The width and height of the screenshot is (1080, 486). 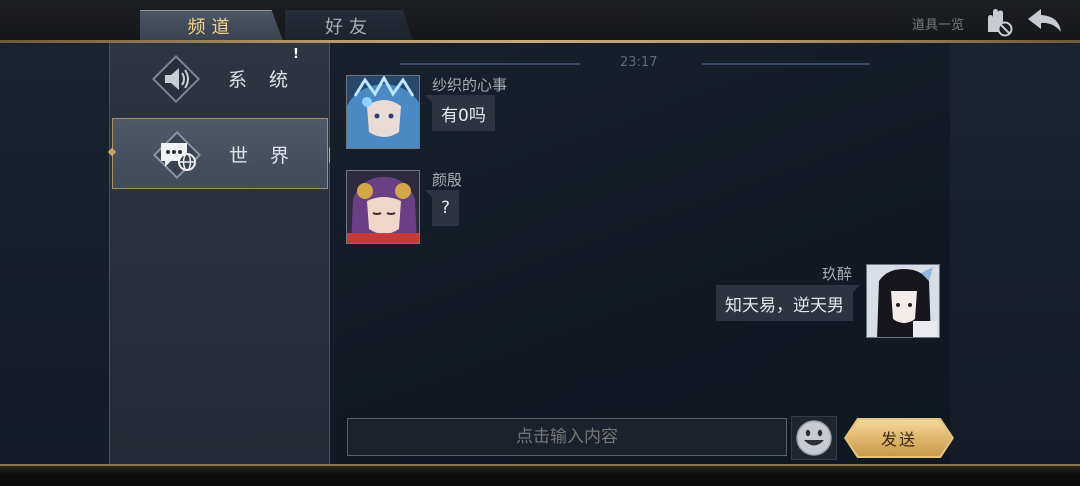 What do you see at coordinates (836, 274) in the screenshot?
I see `message-sender: 玖醉` at bounding box center [836, 274].